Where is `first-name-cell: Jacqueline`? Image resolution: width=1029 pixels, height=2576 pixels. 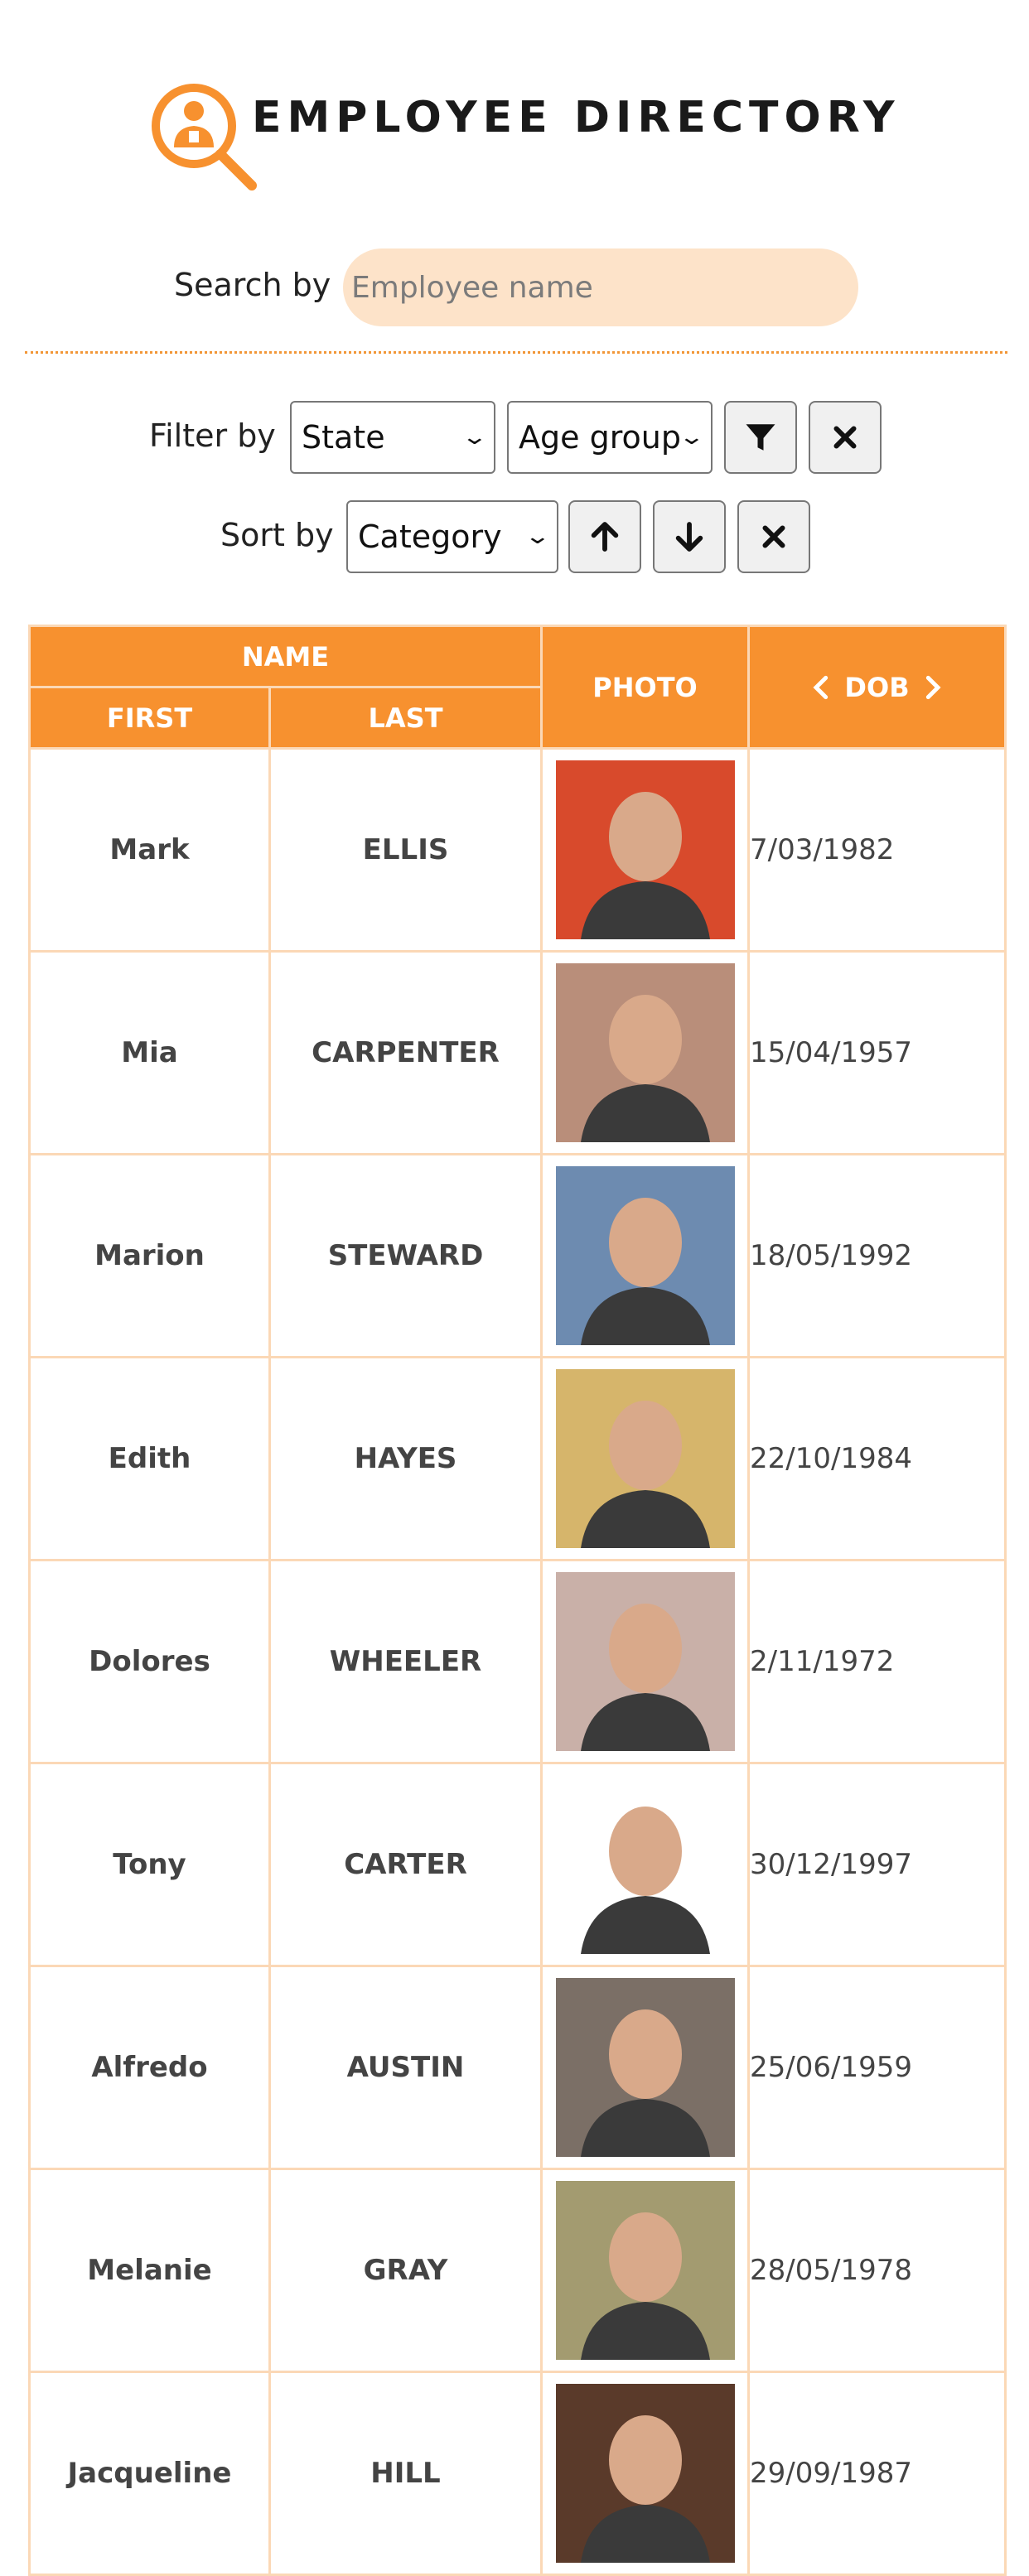 first-name-cell: Jacqueline is located at coordinates (150, 2474).